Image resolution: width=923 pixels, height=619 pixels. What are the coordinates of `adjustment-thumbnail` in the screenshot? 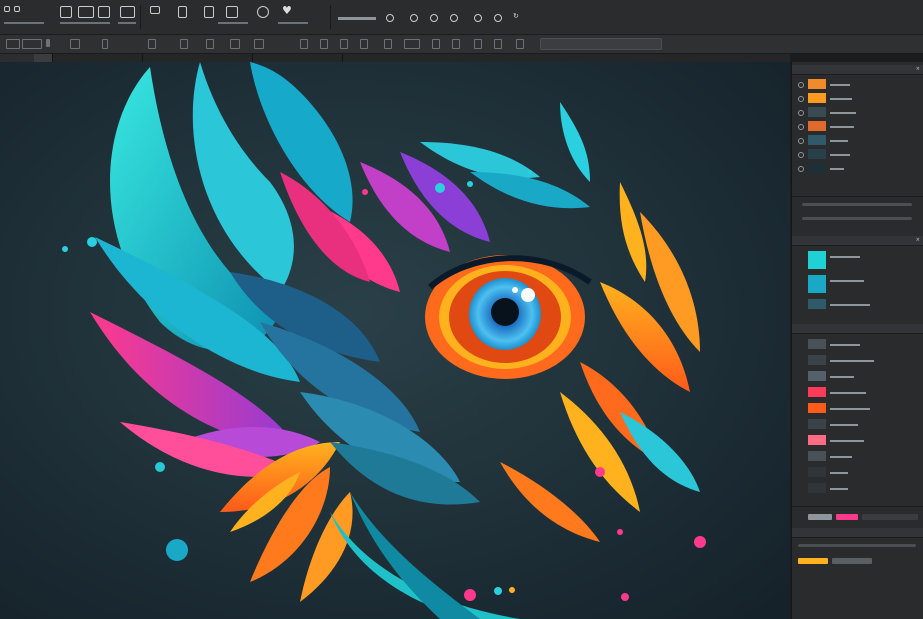 It's located at (817, 360).